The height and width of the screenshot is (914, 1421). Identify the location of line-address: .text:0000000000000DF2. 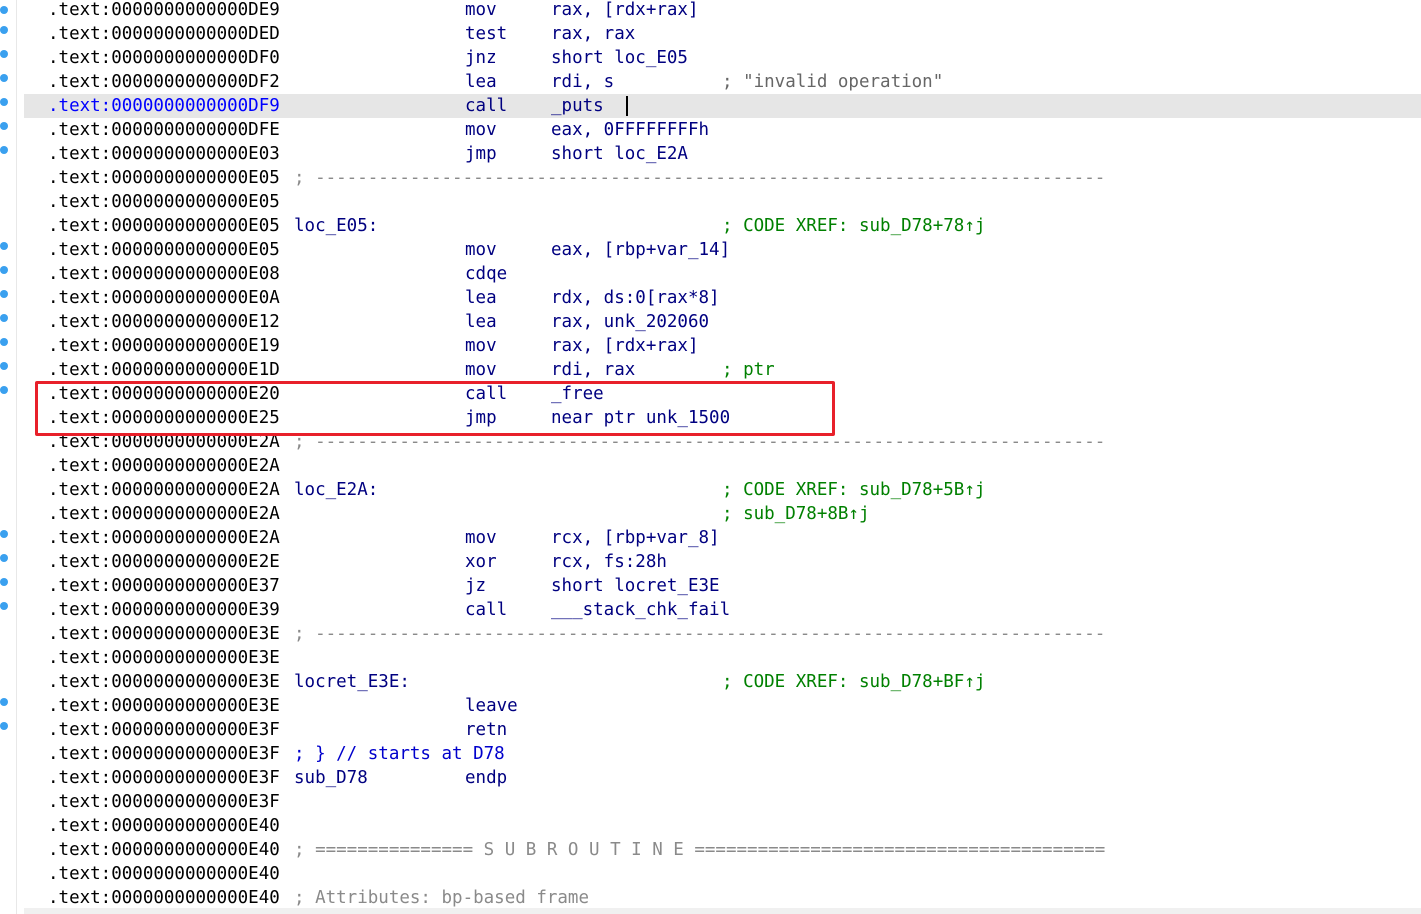
(164, 82).